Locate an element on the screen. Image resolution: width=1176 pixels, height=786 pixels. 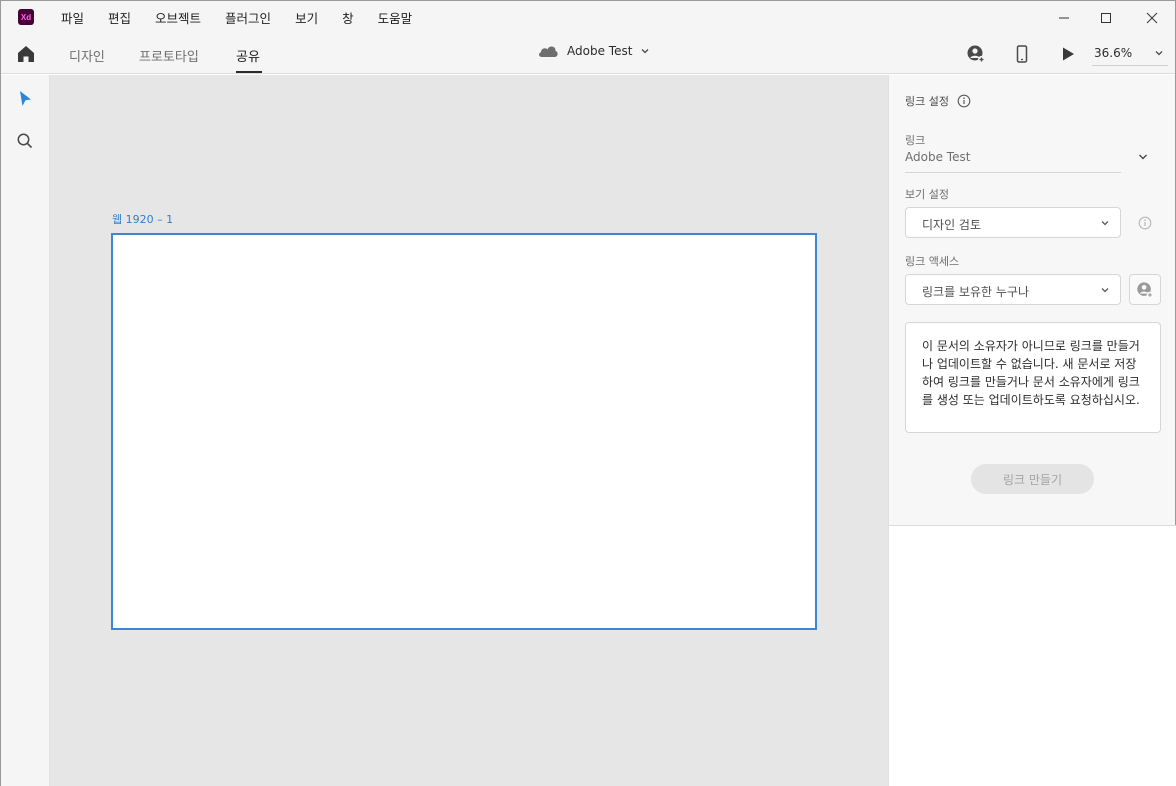
app-logo: Xd is located at coordinates (26, 17).